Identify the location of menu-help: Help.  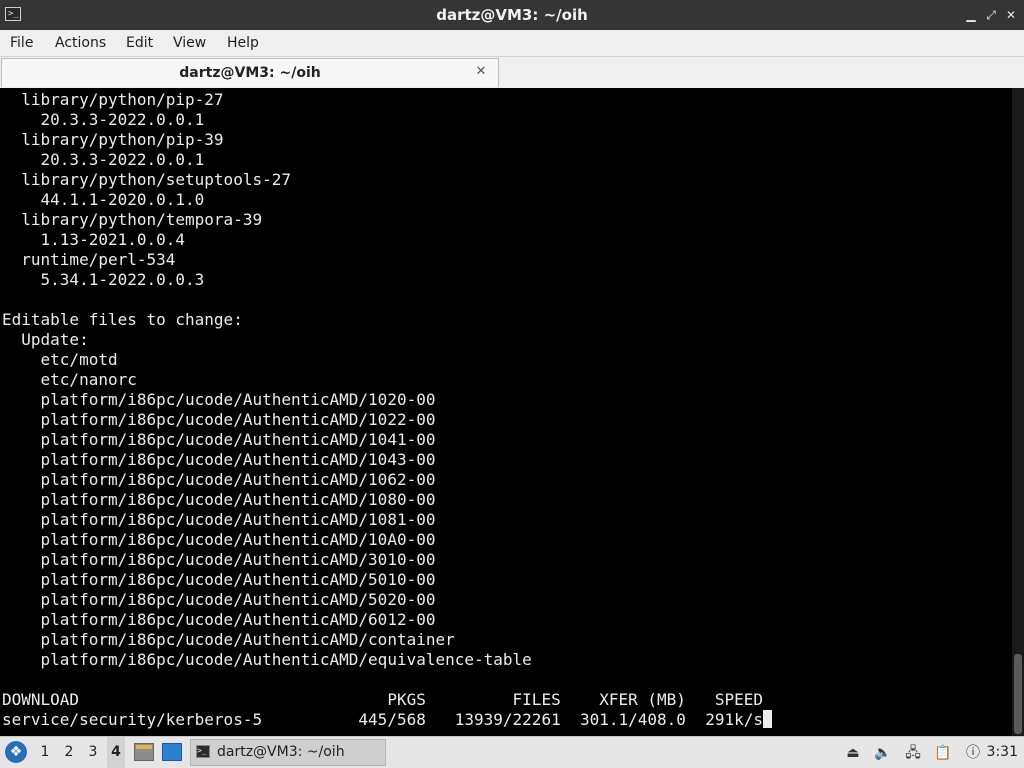
(243, 43).